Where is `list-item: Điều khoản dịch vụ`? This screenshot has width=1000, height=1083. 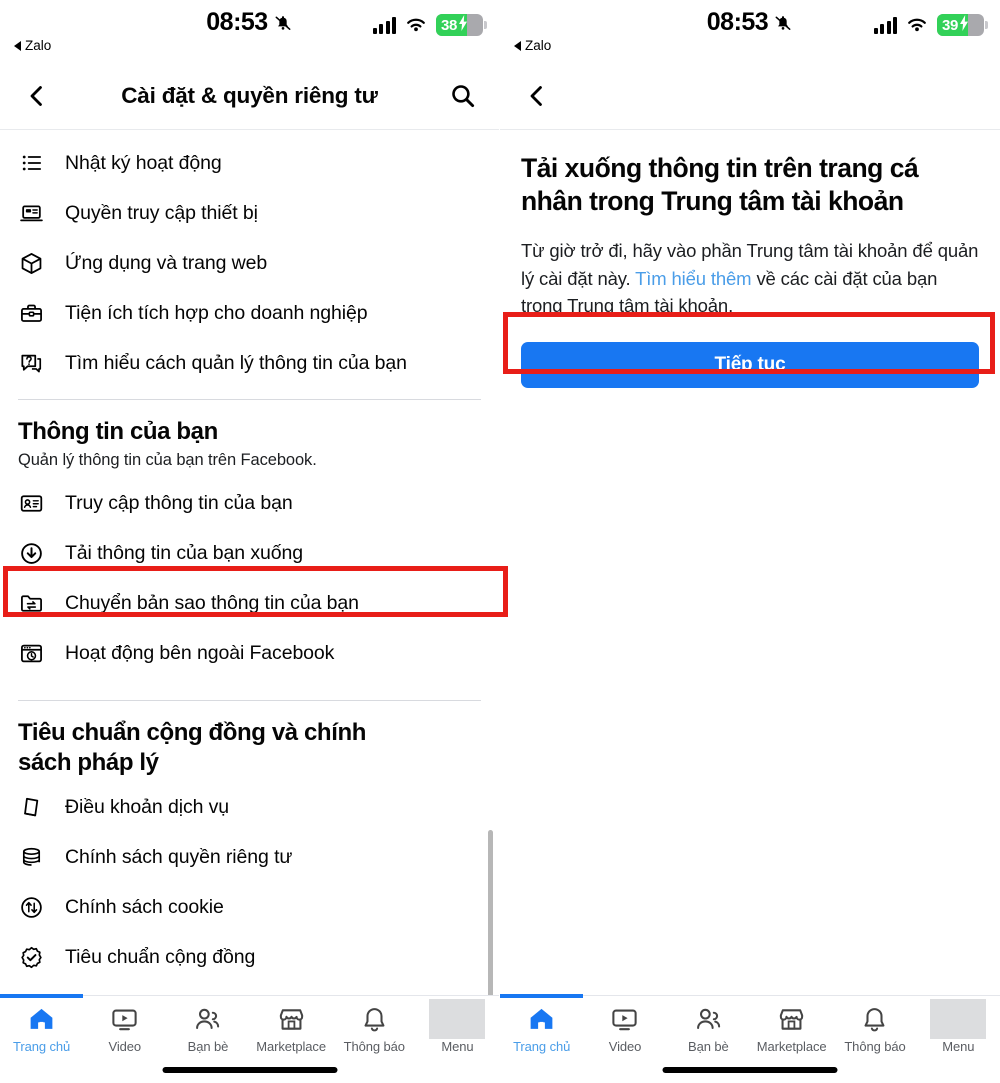
list-item: Điều khoản dịch vụ is located at coordinates (249, 808).